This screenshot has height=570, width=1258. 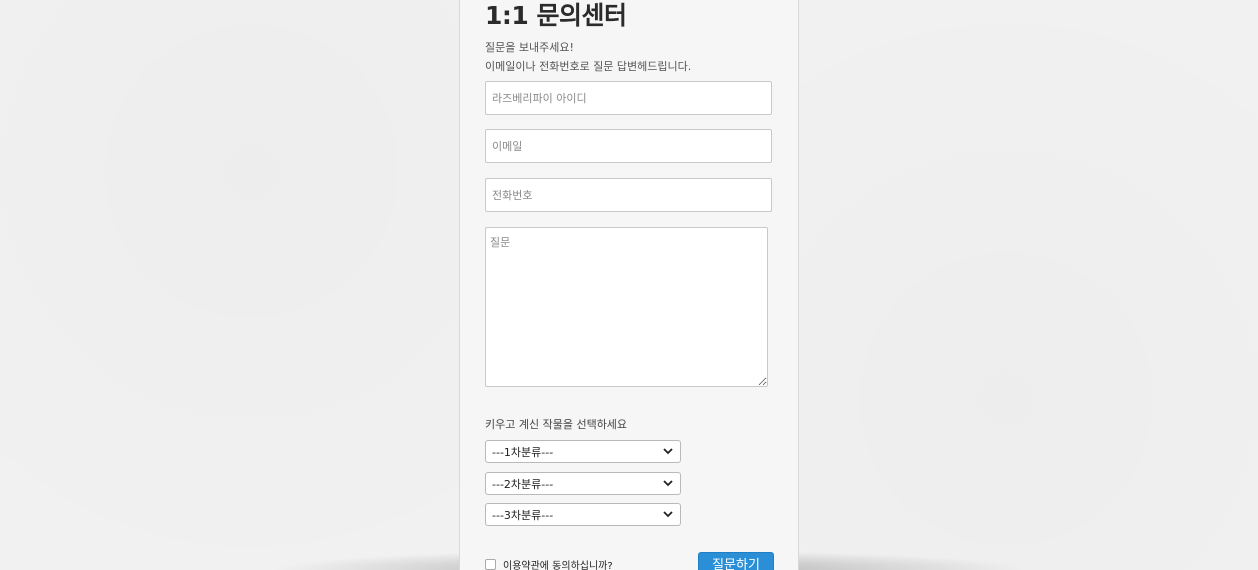 What do you see at coordinates (583, 483) in the screenshot?
I see `category-select-2: ---2차분류---` at bounding box center [583, 483].